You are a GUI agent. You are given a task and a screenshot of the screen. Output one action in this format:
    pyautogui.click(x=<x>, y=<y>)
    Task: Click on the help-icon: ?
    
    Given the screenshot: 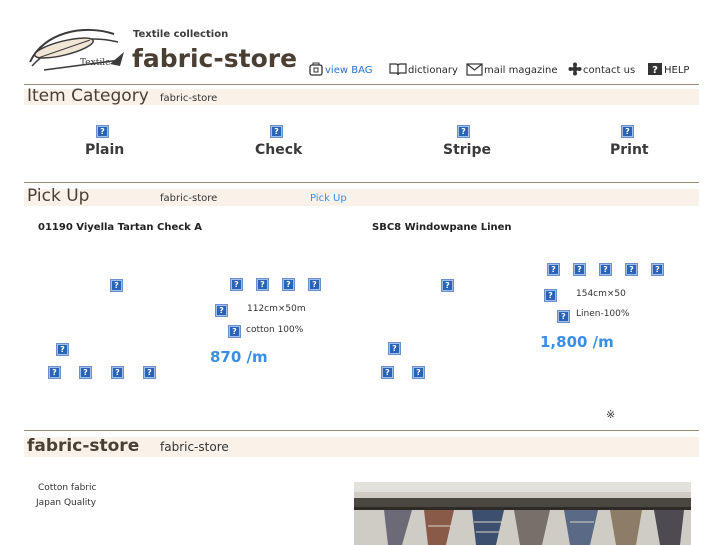 What is the action you would take?
    pyautogui.click(x=655, y=69)
    